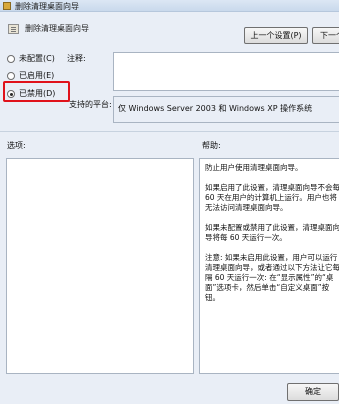 This screenshot has height=404, width=339. Describe the element at coordinates (90, 104) in the screenshot. I see `supported-platforms-label: 支持的平台:` at that location.